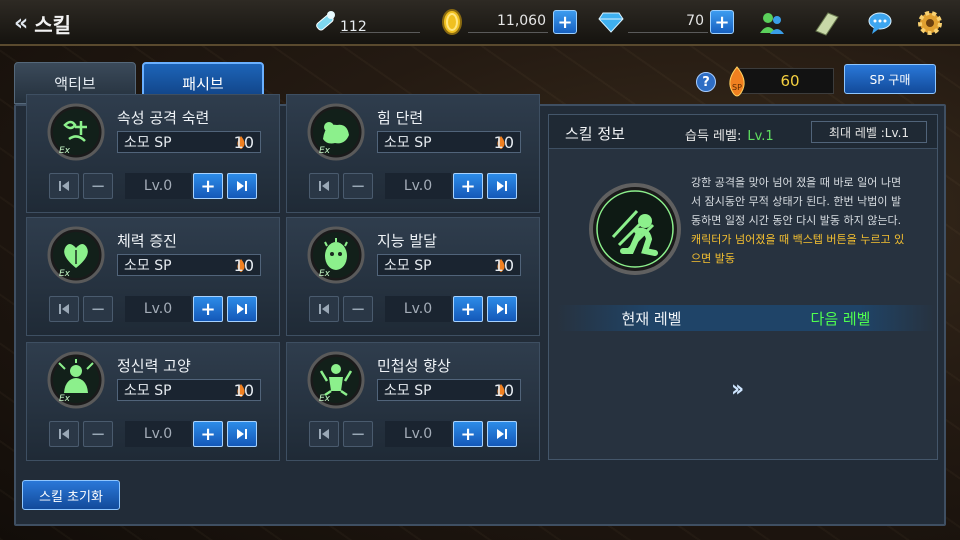 The width and height of the screenshot is (960, 540). What do you see at coordinates (42, 23) in the screenshot?
I see `back-button: « 스킬` at bounding box center [42, 23].